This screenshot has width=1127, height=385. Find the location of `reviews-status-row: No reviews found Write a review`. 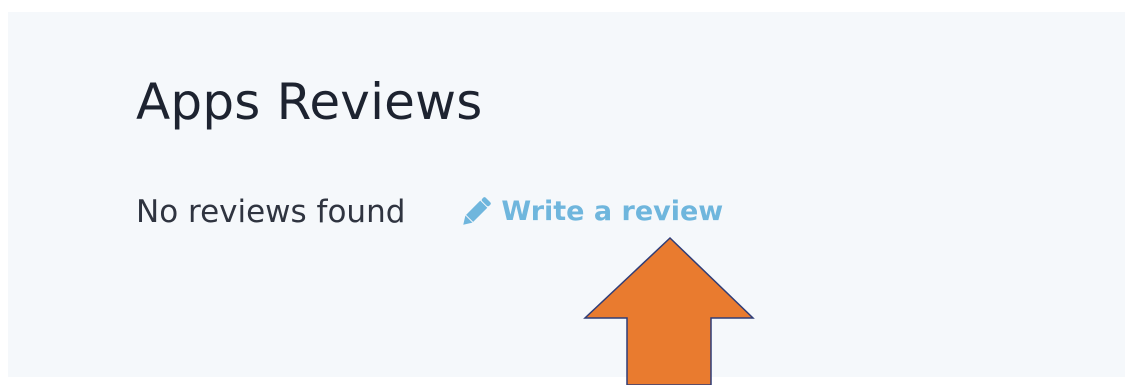

reviews-status-row: No reviews found Write a review is located at coordinates (429, 212).